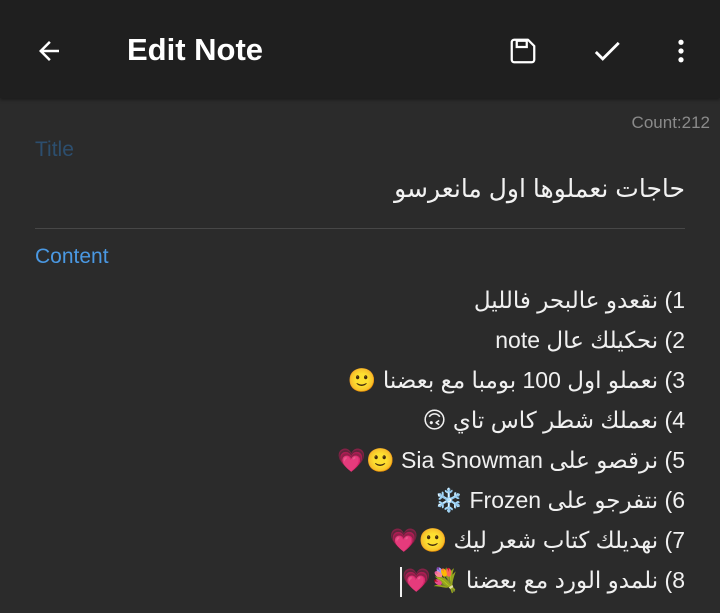 The width and height of the screenshot is (720, 613). I want to click on arrow-back-icon, so click(49, 51).